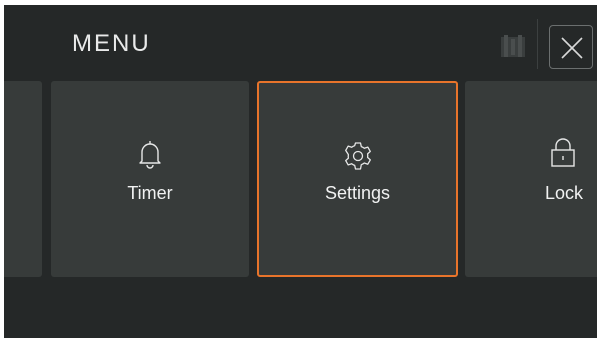 The width and height of the screenshot is (601, 342). What do you see at coordinates (537, 44) in the screenshot?
I see `header-divider` at bounding box center [537, 44].